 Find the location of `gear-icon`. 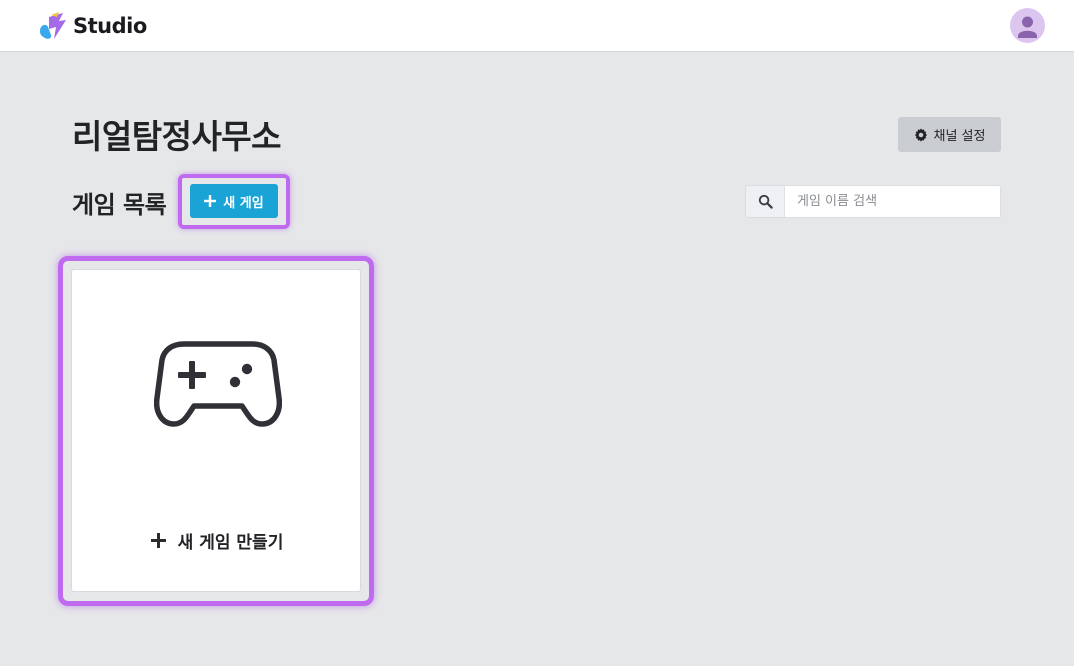

gear-icon is located at coordinates (920, 134).